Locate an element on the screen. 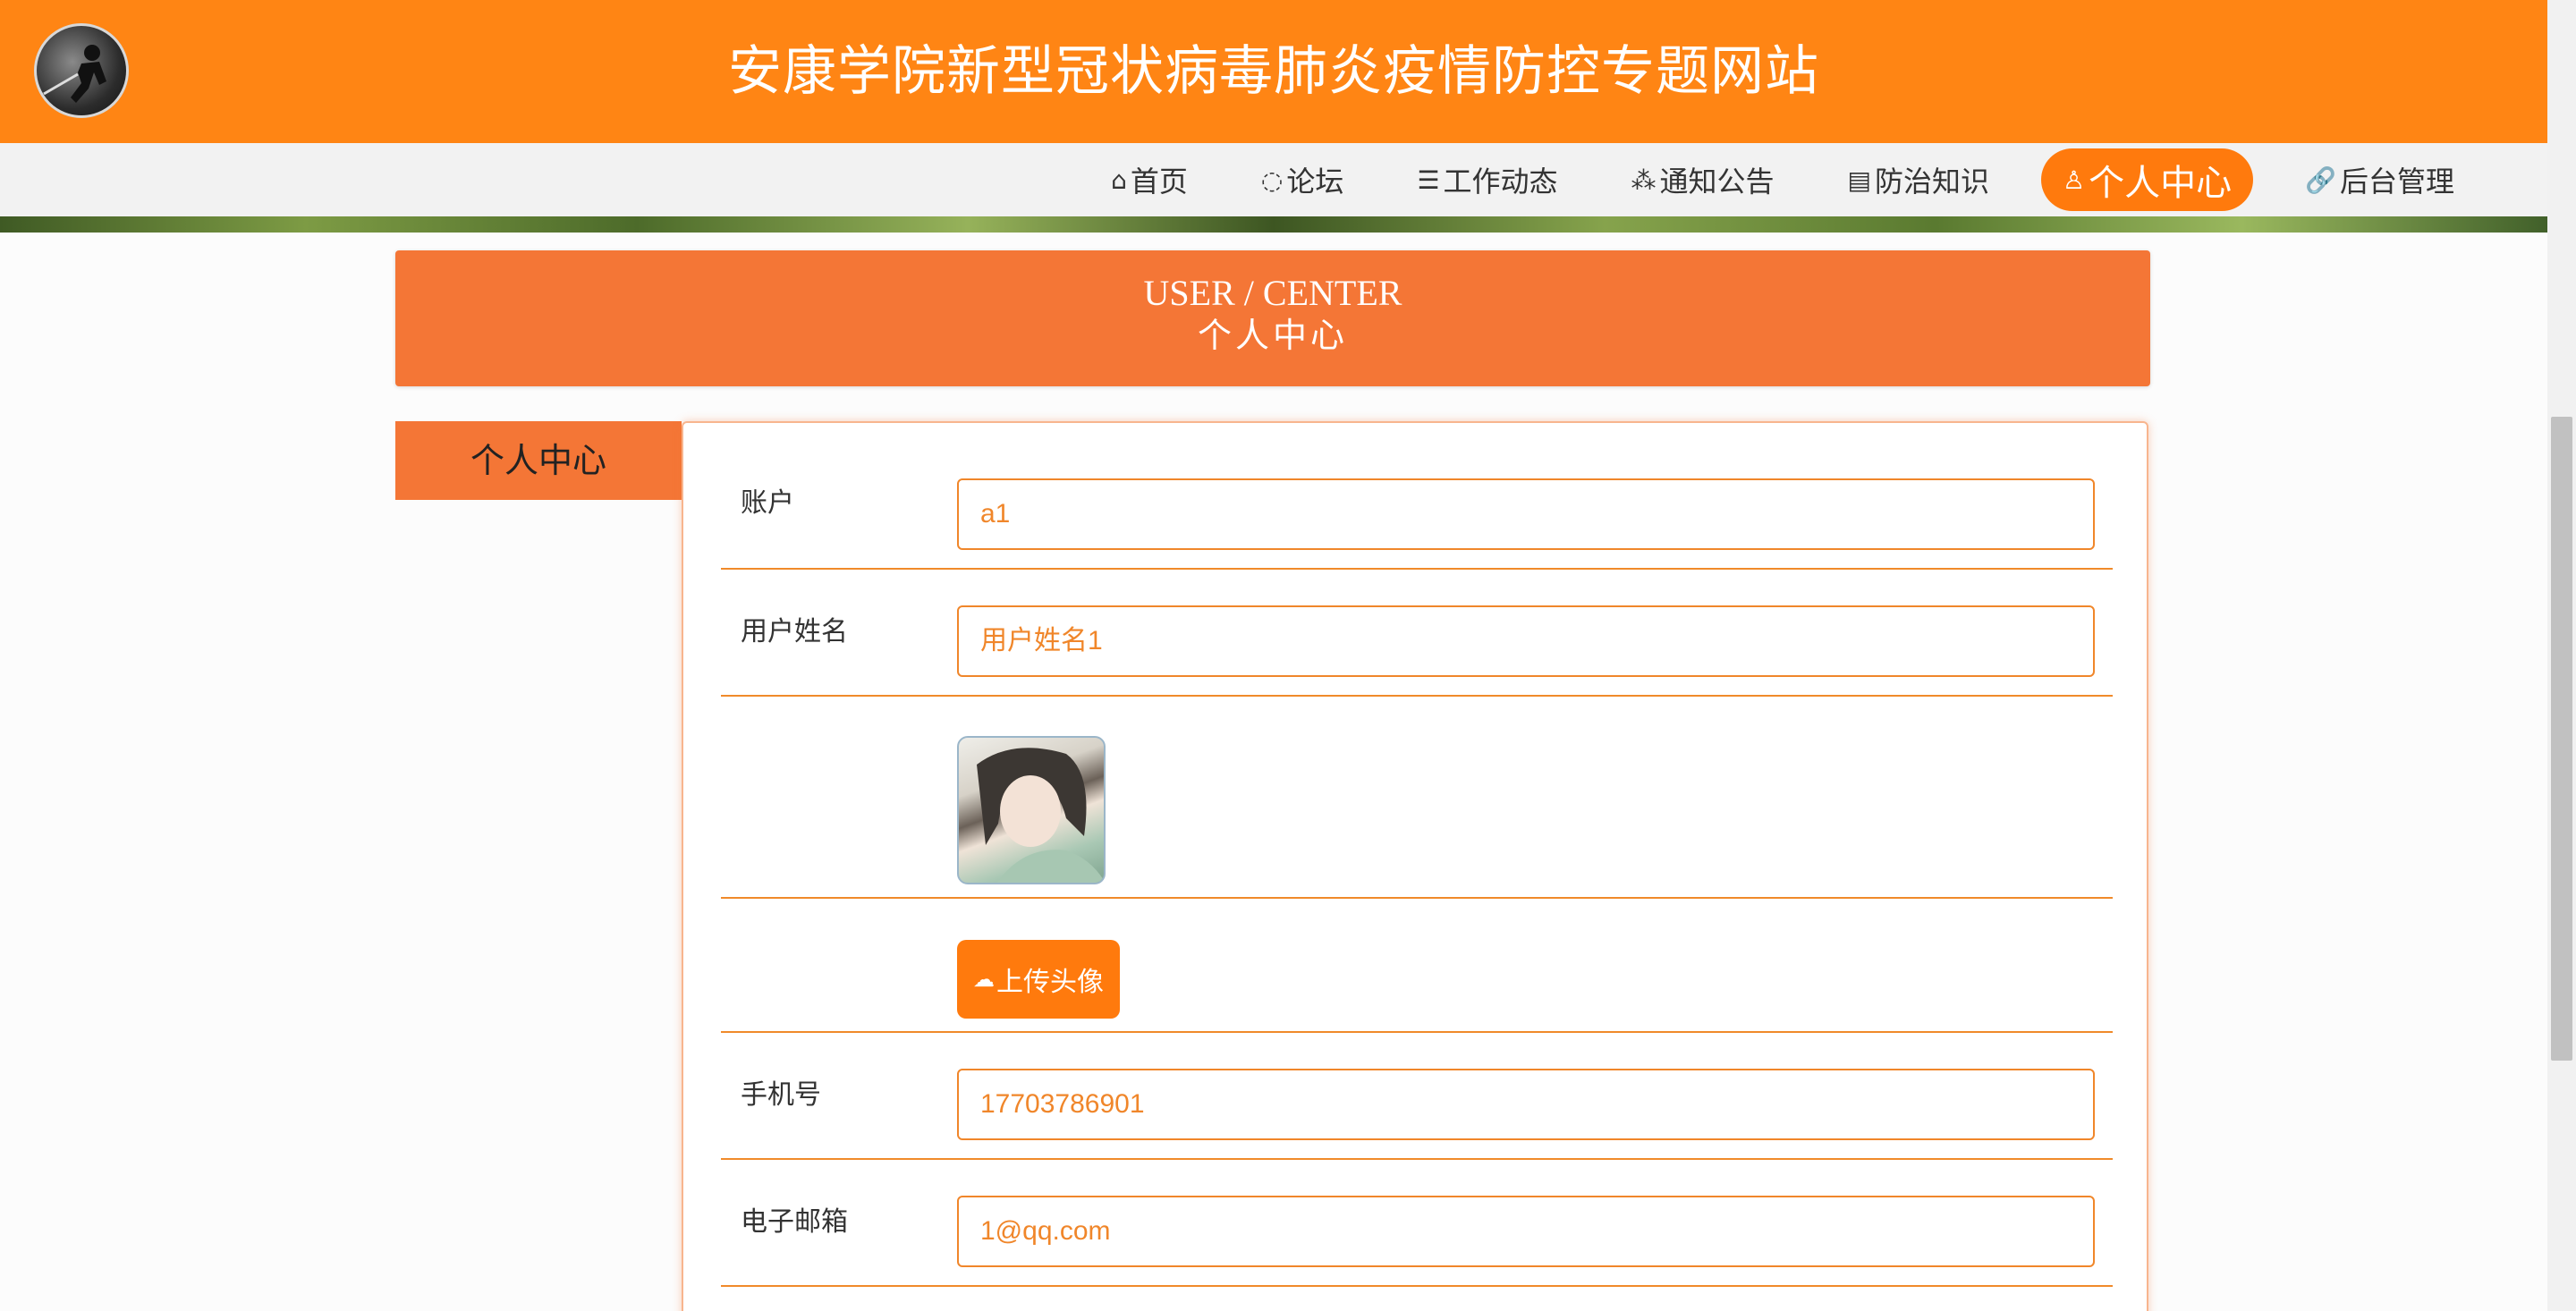  nav-item-label: 论坛 is located at coordinates (1315, 182).